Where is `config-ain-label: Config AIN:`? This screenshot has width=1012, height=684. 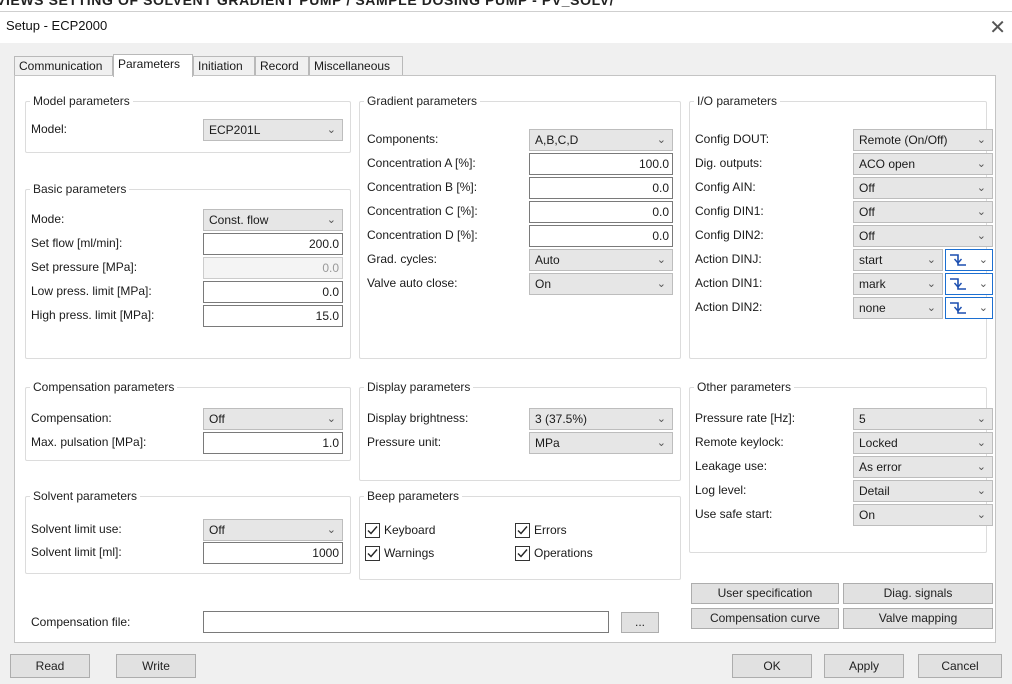 config-ain-label: Config AIN: is located at coordinates (725, 187).